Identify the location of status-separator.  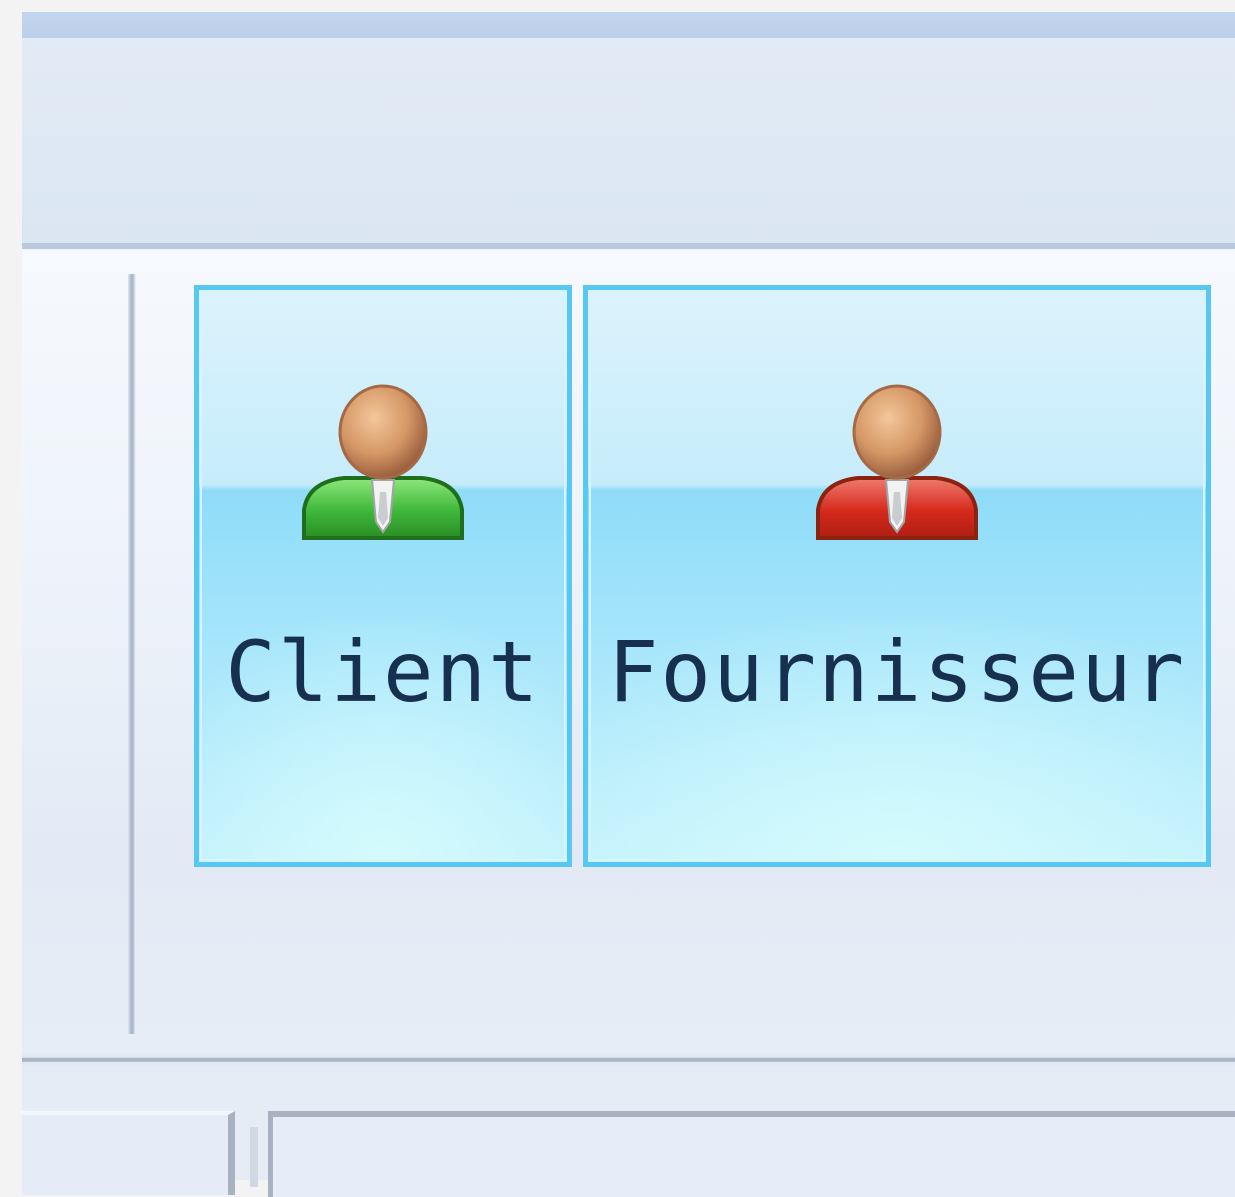
(254, 1157).